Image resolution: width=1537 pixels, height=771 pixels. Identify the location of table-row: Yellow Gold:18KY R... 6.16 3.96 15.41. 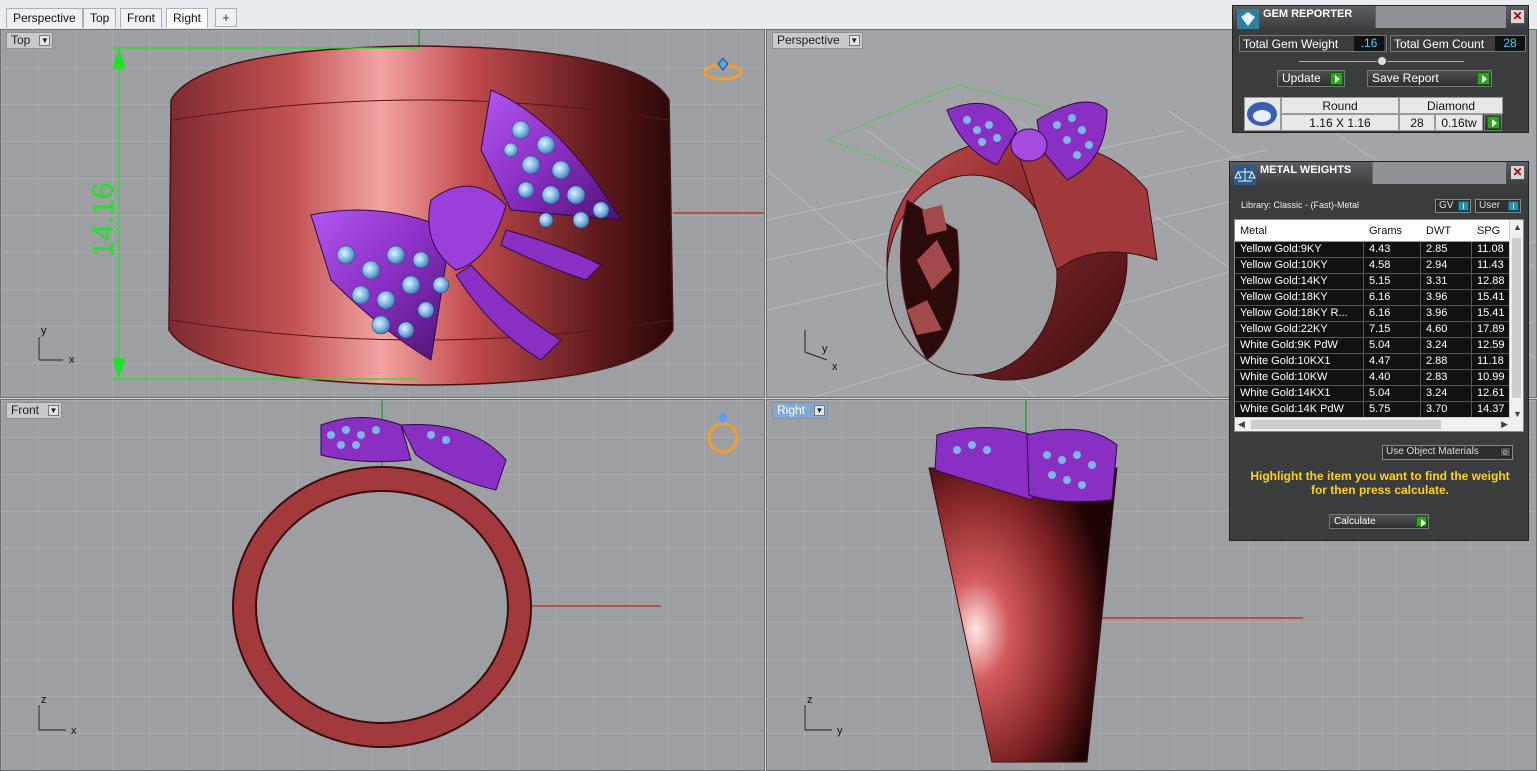
(1376, 314).